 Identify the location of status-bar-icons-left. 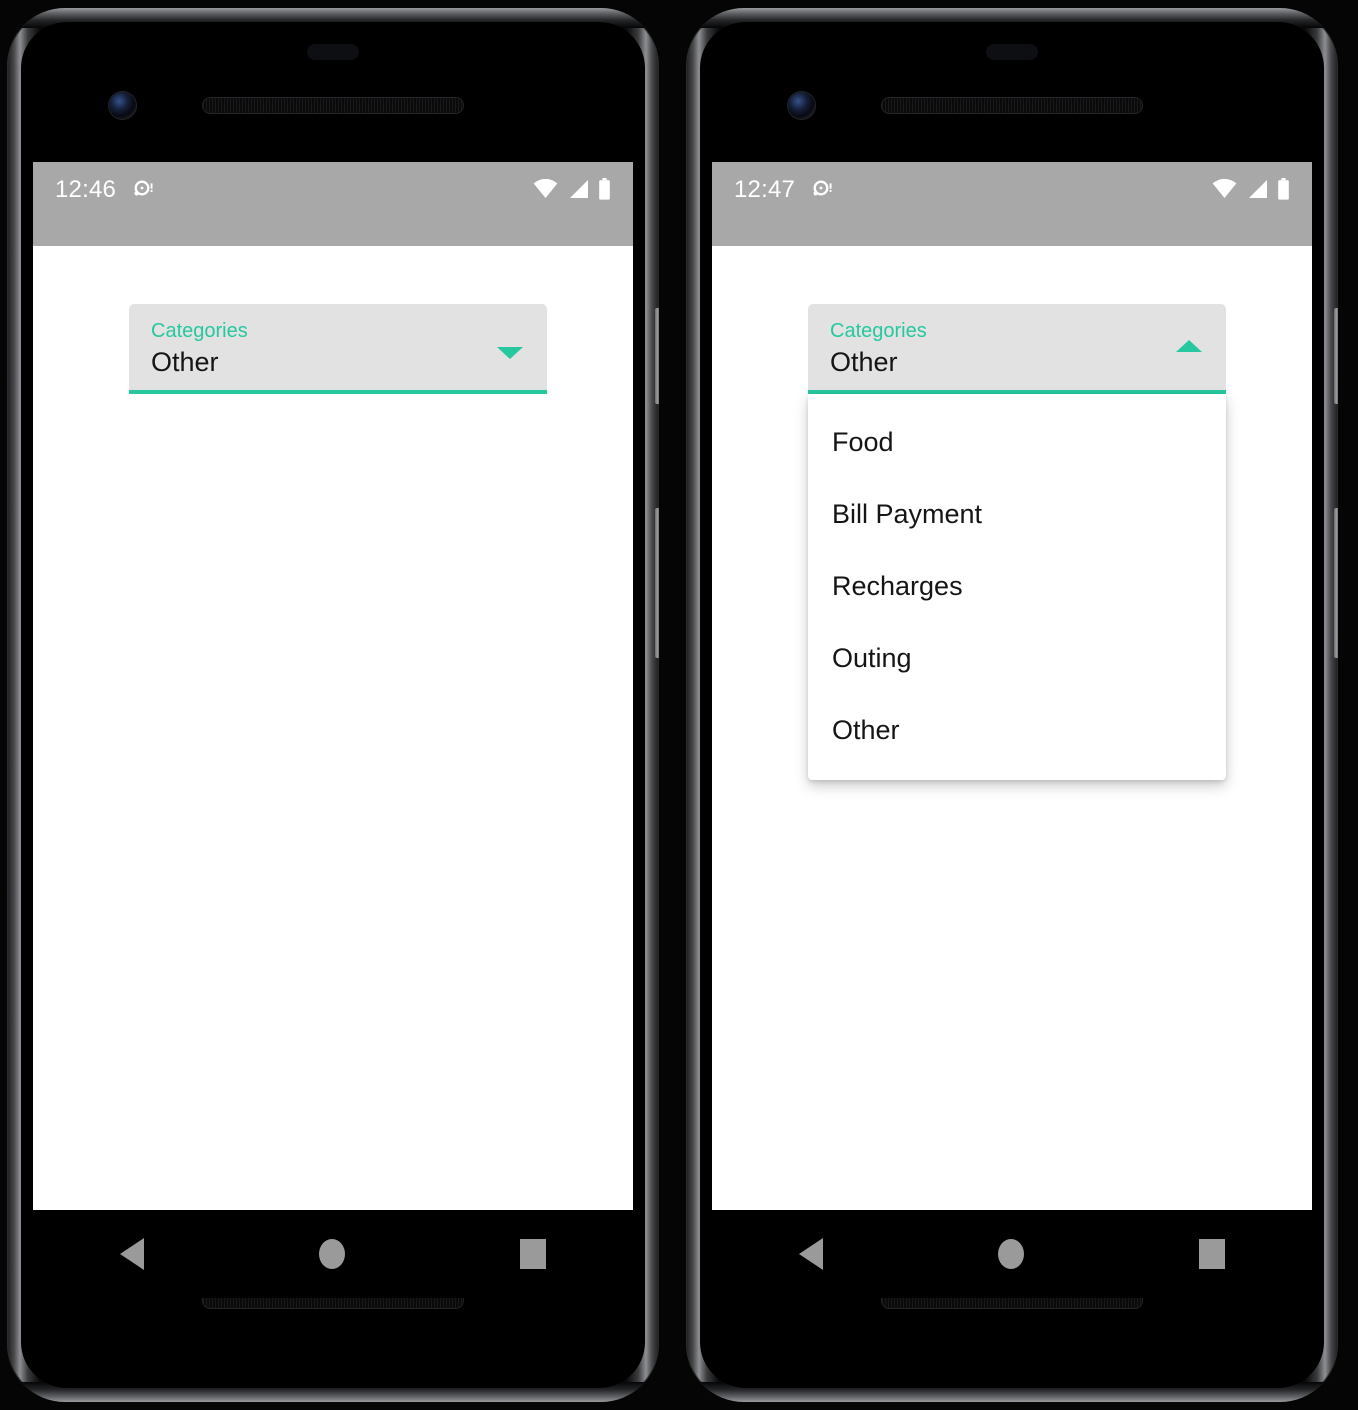
(572, 191).